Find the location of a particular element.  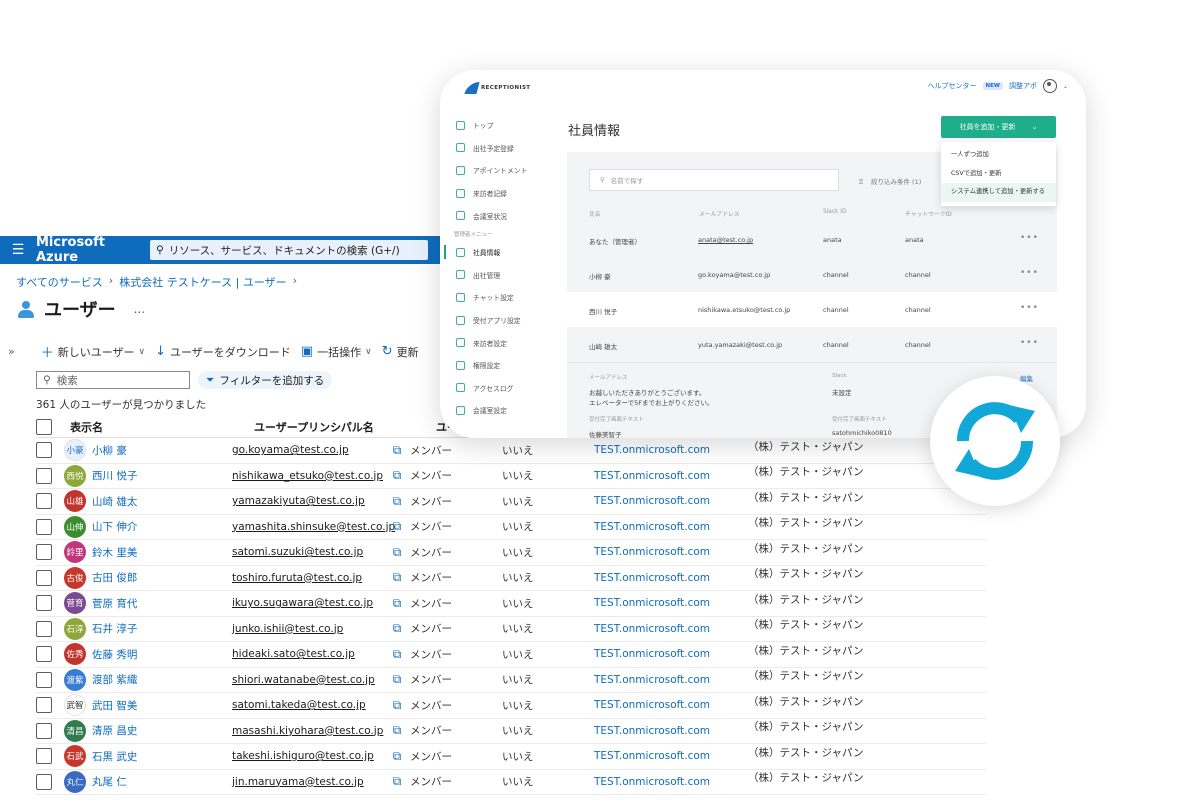

nav-appointments: アポイントメント is located at coordinates (496, 170).